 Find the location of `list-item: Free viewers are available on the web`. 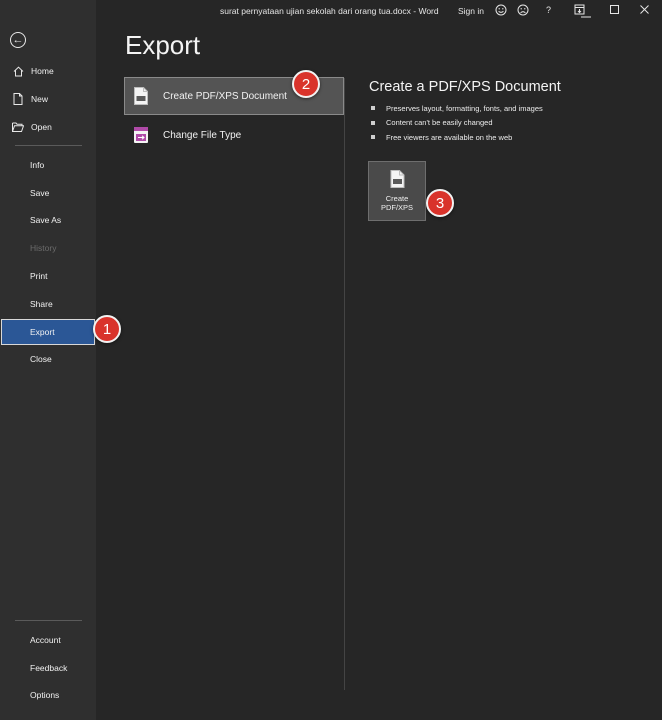

list-item: Free viewers are available on the web is located at coordinates (457, 137).